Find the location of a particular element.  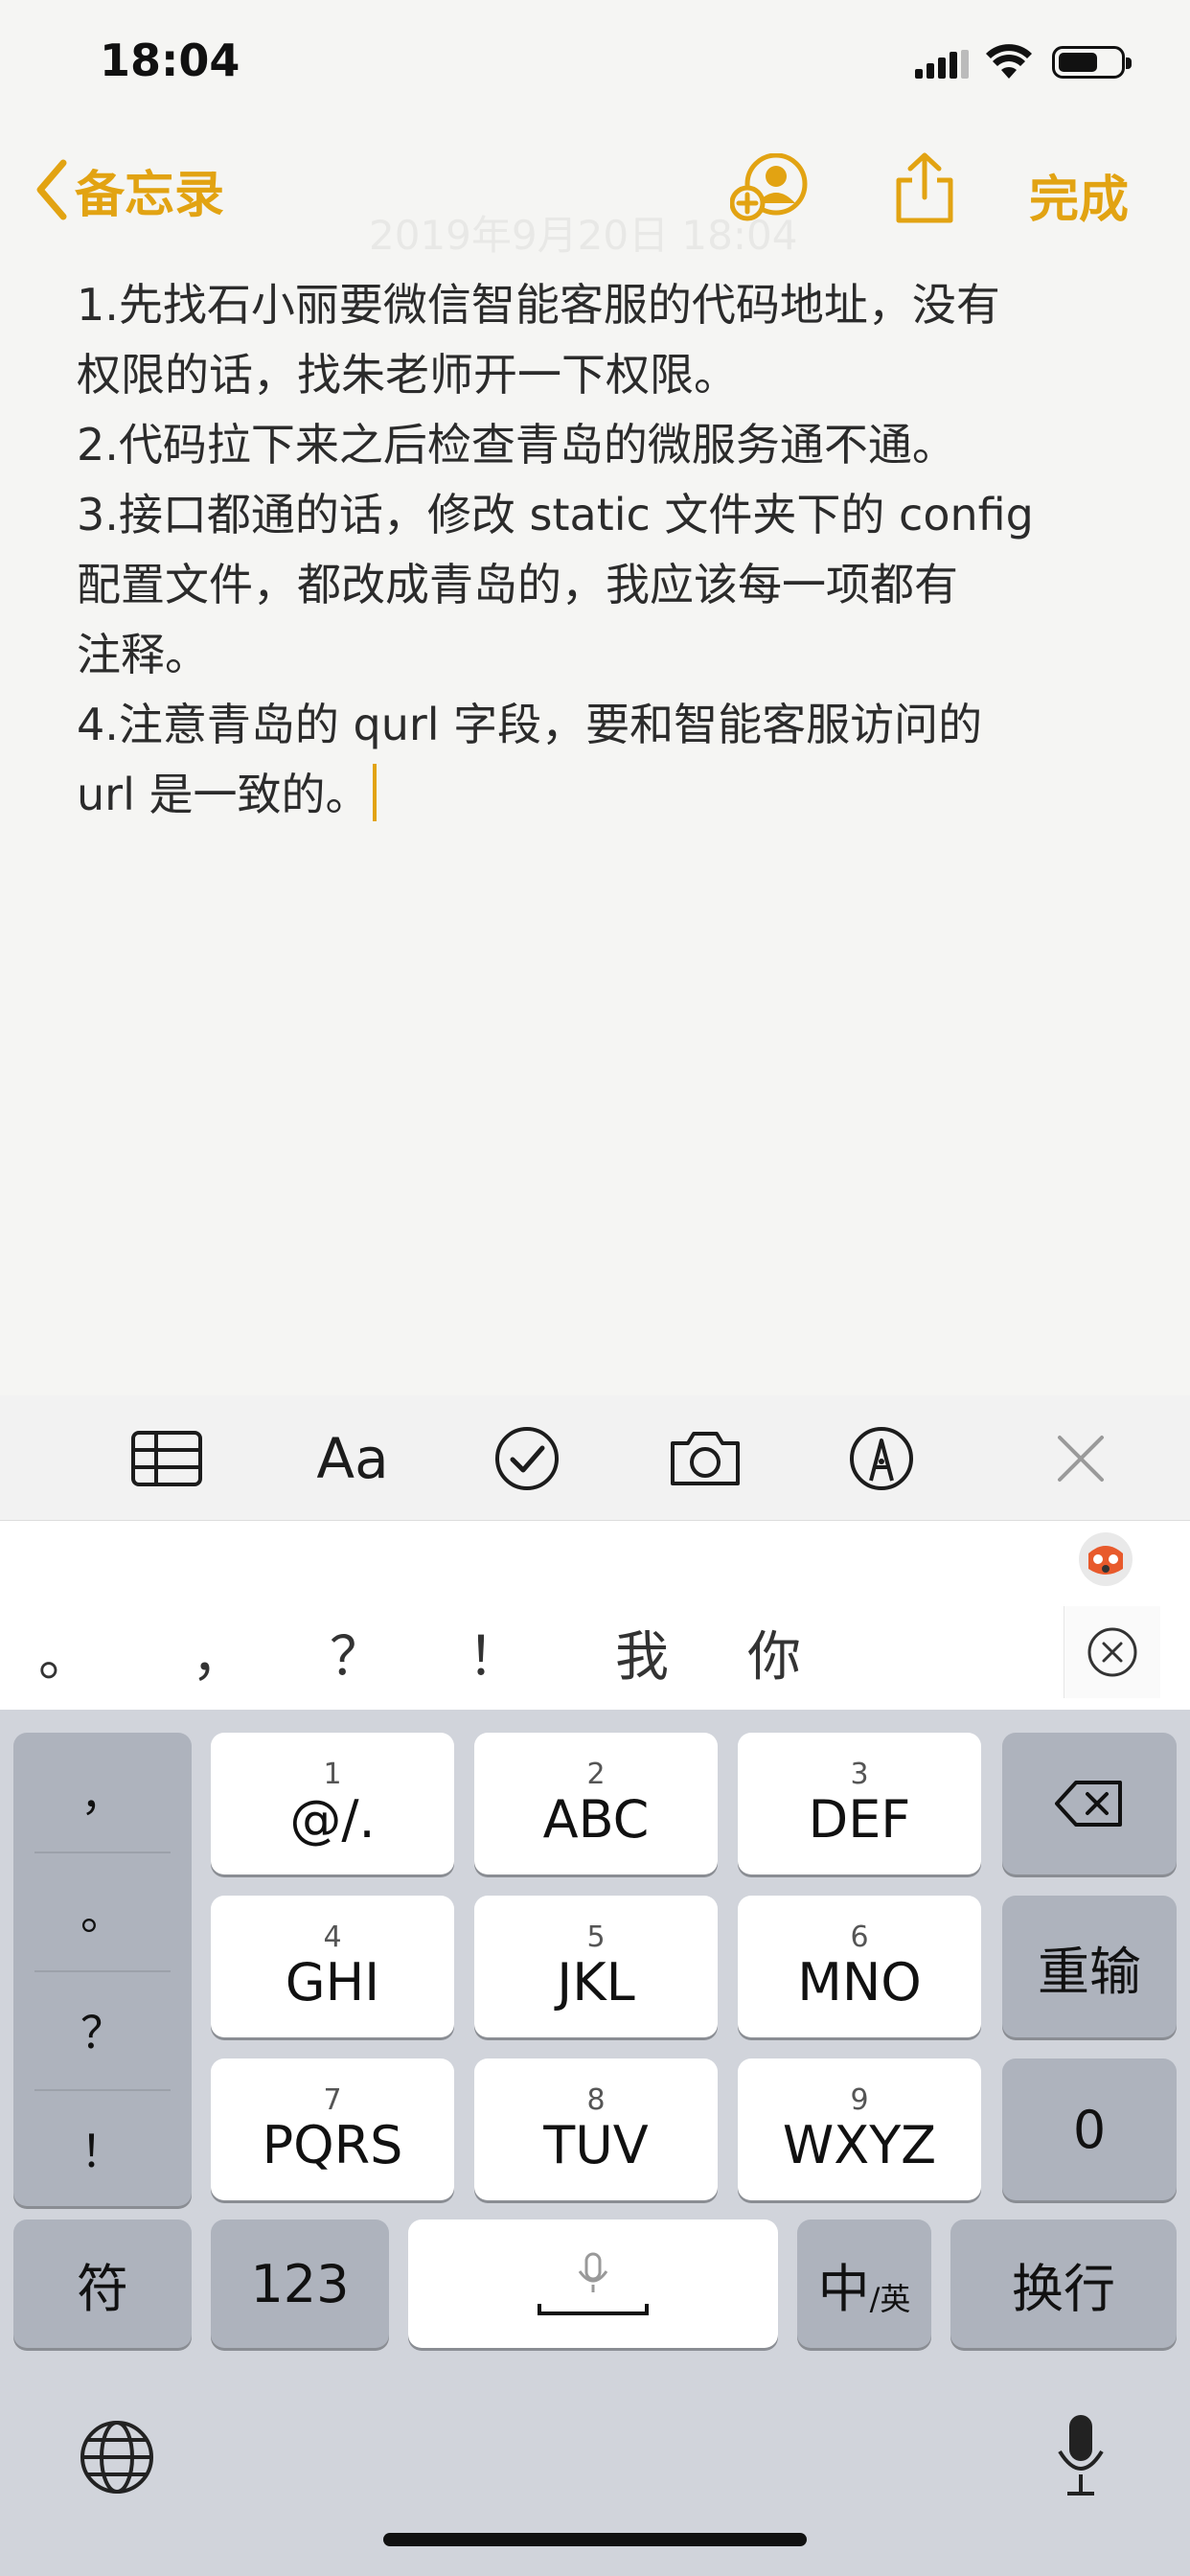

key-number: 4 is located at coordinates (333, 1937).